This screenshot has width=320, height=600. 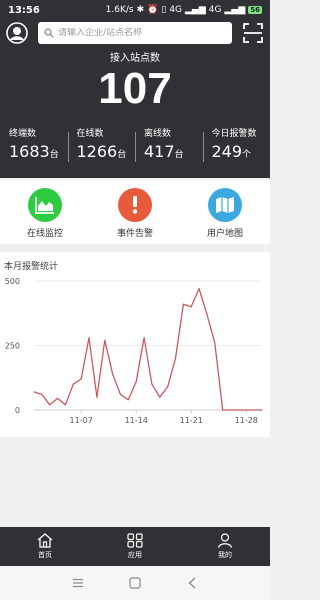 I want to click on stat-offline: 离线数 417台, so click(x=169, y=146).